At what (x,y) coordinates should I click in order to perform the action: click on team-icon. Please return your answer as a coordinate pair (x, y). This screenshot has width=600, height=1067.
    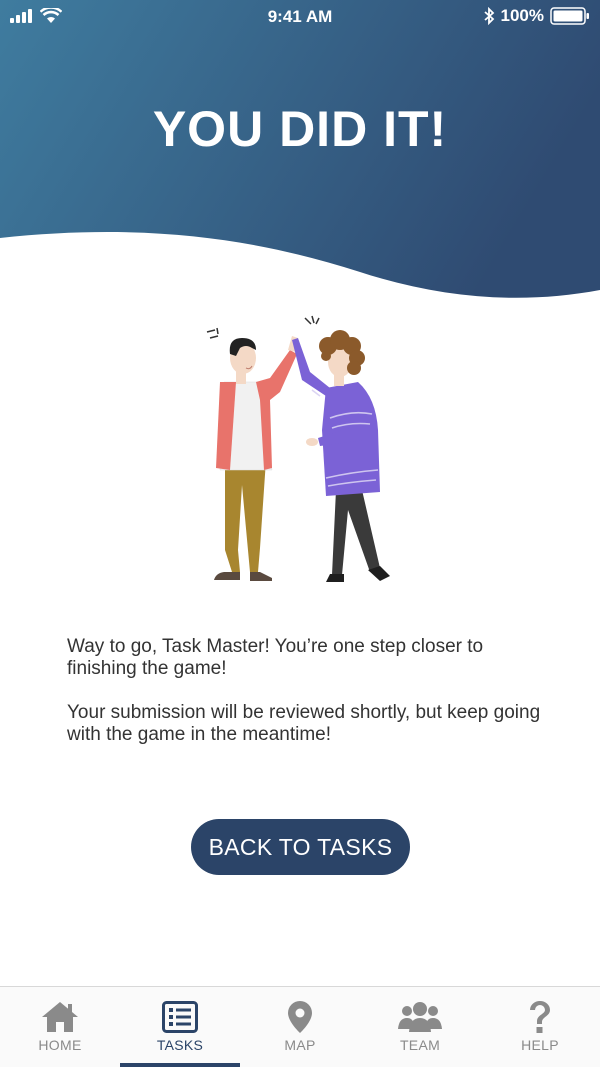
    Looking at the image, I should click on (420, 1017).